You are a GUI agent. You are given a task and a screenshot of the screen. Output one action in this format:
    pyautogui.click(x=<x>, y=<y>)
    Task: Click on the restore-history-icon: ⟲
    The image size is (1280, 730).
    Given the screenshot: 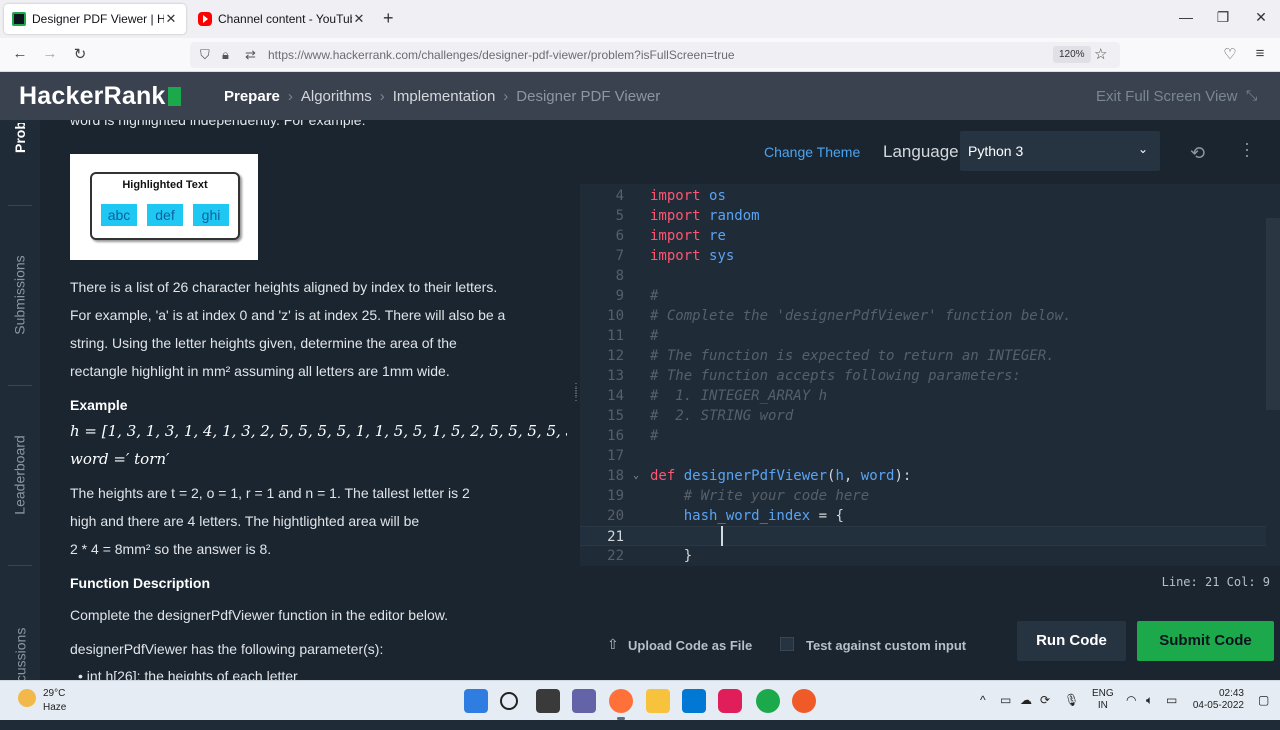 What is the action you would take?
    pyautogui.click(x=1197, y=153)
    